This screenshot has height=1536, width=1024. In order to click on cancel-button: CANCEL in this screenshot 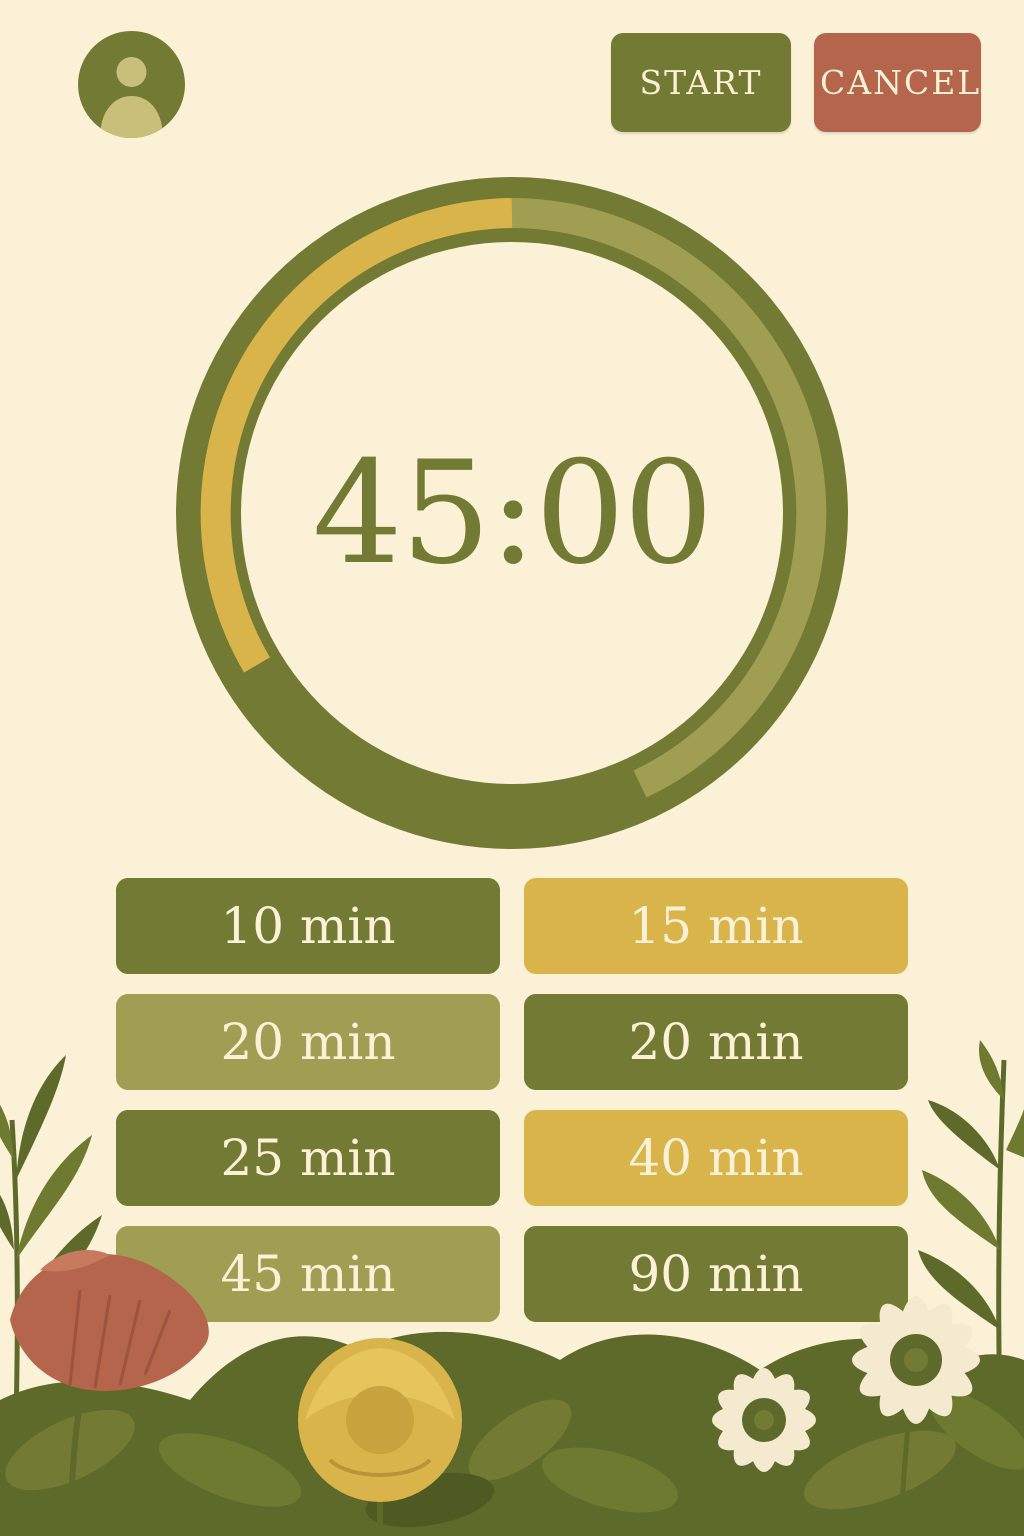, I will do `click(897, 82)`.